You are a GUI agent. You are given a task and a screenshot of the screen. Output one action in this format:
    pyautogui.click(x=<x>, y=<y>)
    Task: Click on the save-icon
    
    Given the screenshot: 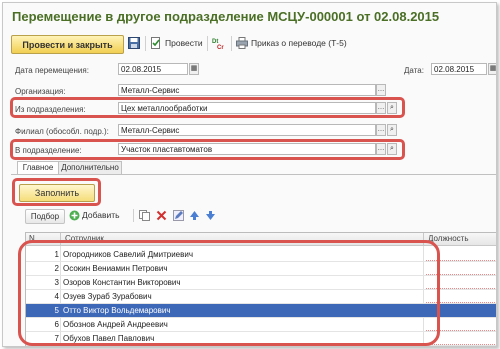 What is the action you would take?
    pyautogui.click(x=134, y=43)
    